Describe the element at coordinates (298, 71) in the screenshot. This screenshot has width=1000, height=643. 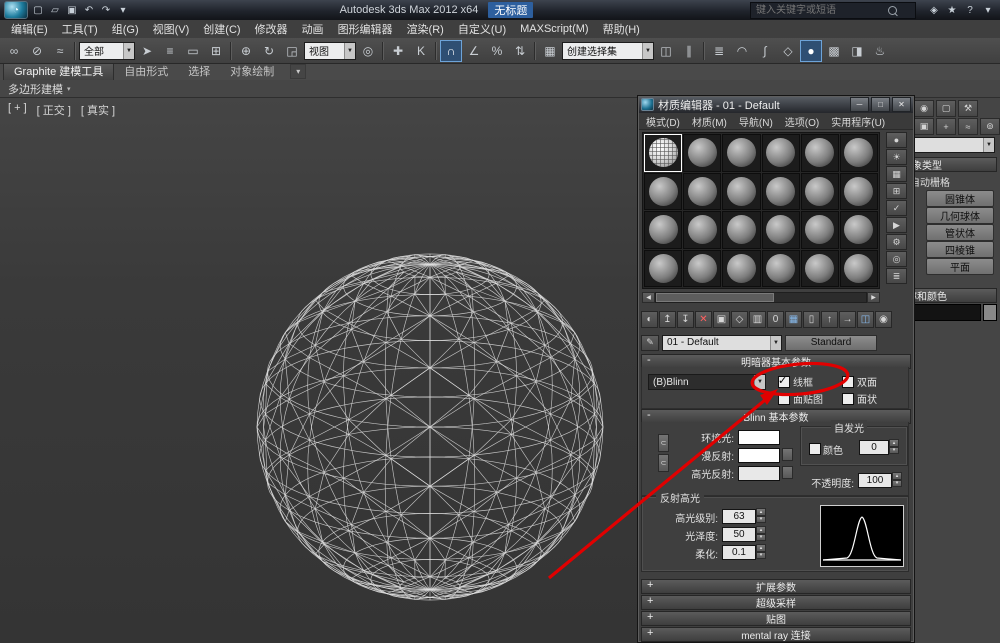
I see `ribbon-minimize-icon: ▾` at that location.